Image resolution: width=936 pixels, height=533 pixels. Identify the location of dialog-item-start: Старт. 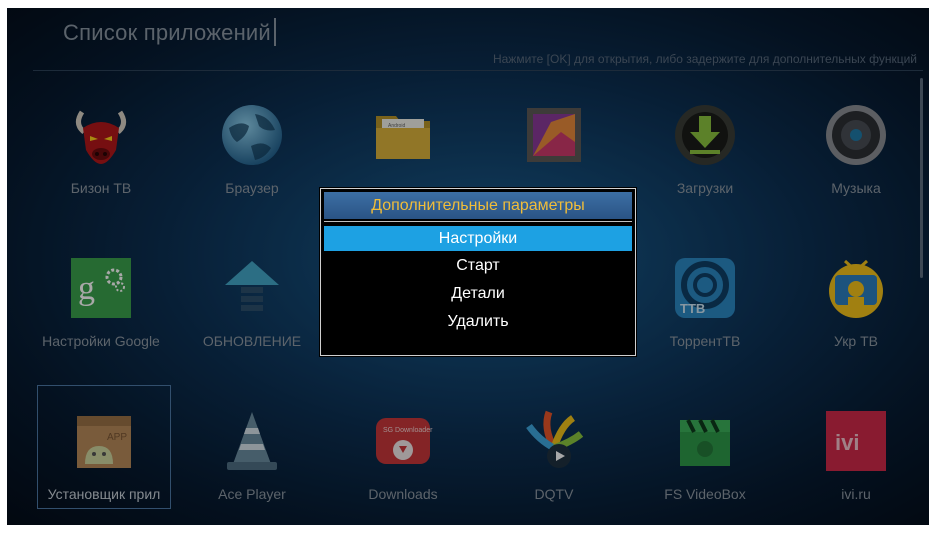
(478, 265).